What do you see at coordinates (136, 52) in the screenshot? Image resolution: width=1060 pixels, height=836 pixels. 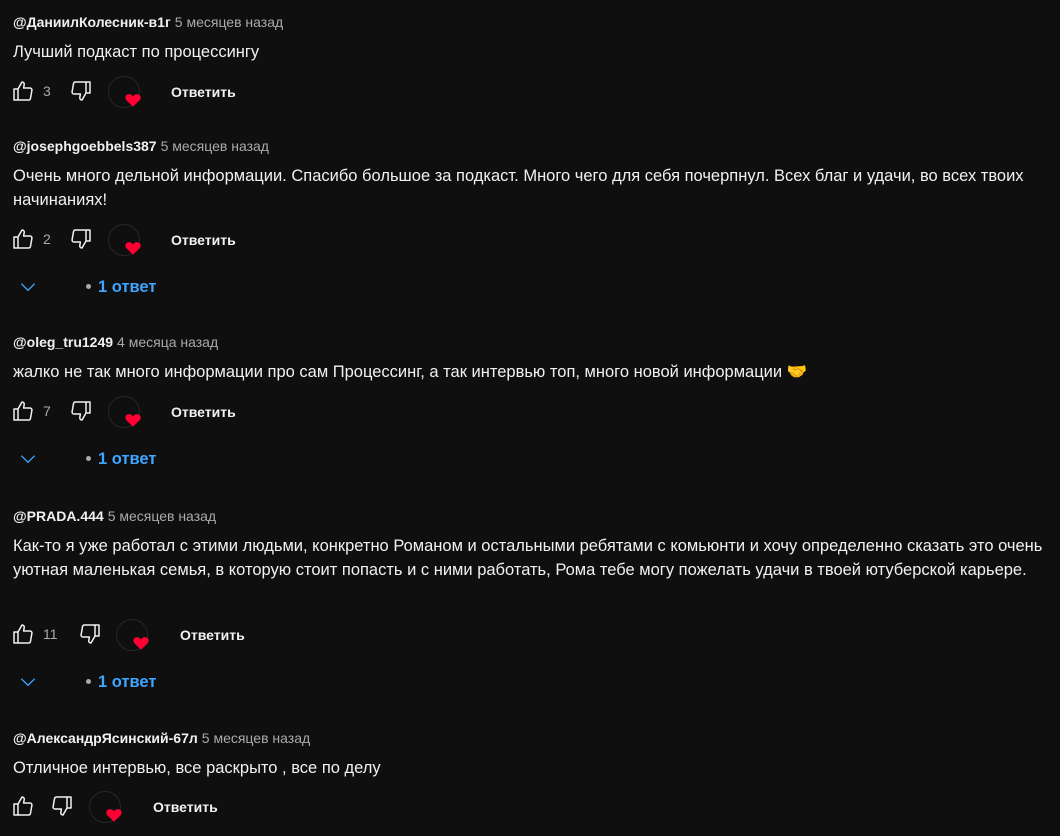 I see `comment-text: Лучший подкаст по процессингу` at bounding box center [136, 52].